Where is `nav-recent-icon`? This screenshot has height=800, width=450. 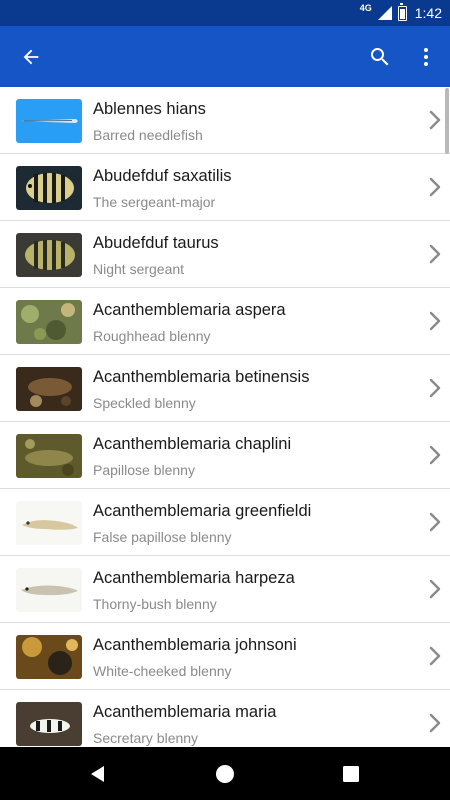 nav-recent-icon is located at coordinates (351, 773).